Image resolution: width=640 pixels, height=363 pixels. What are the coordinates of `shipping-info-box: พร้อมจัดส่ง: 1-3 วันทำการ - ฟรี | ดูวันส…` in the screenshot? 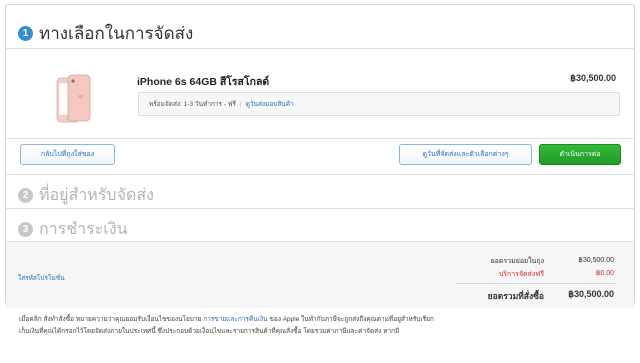 It's located at (379, 104).